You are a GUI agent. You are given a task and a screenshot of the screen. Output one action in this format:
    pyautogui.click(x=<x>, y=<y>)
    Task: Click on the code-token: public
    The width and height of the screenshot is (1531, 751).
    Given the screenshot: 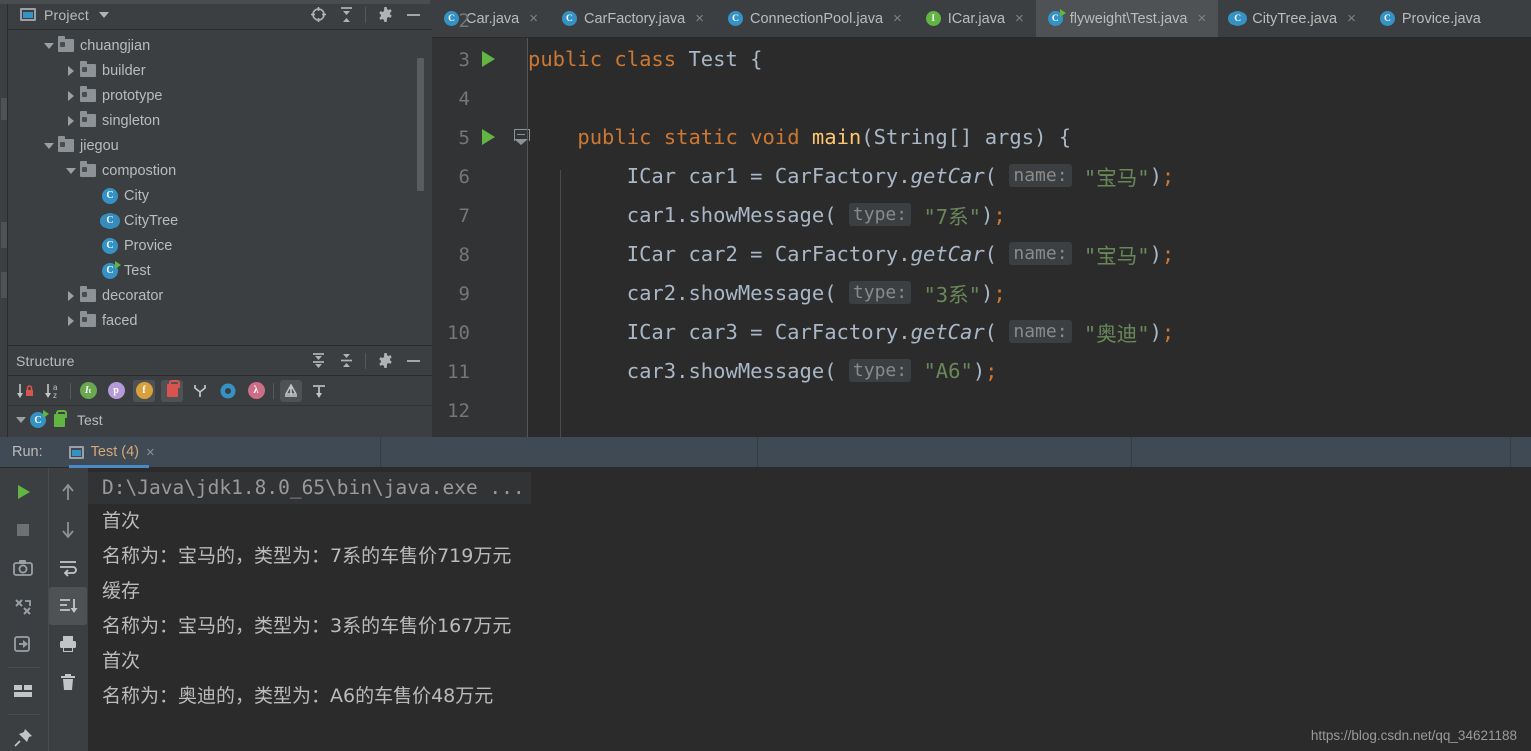 What is the action you would take?
    pyautogui.click(x=571, y=58)
    